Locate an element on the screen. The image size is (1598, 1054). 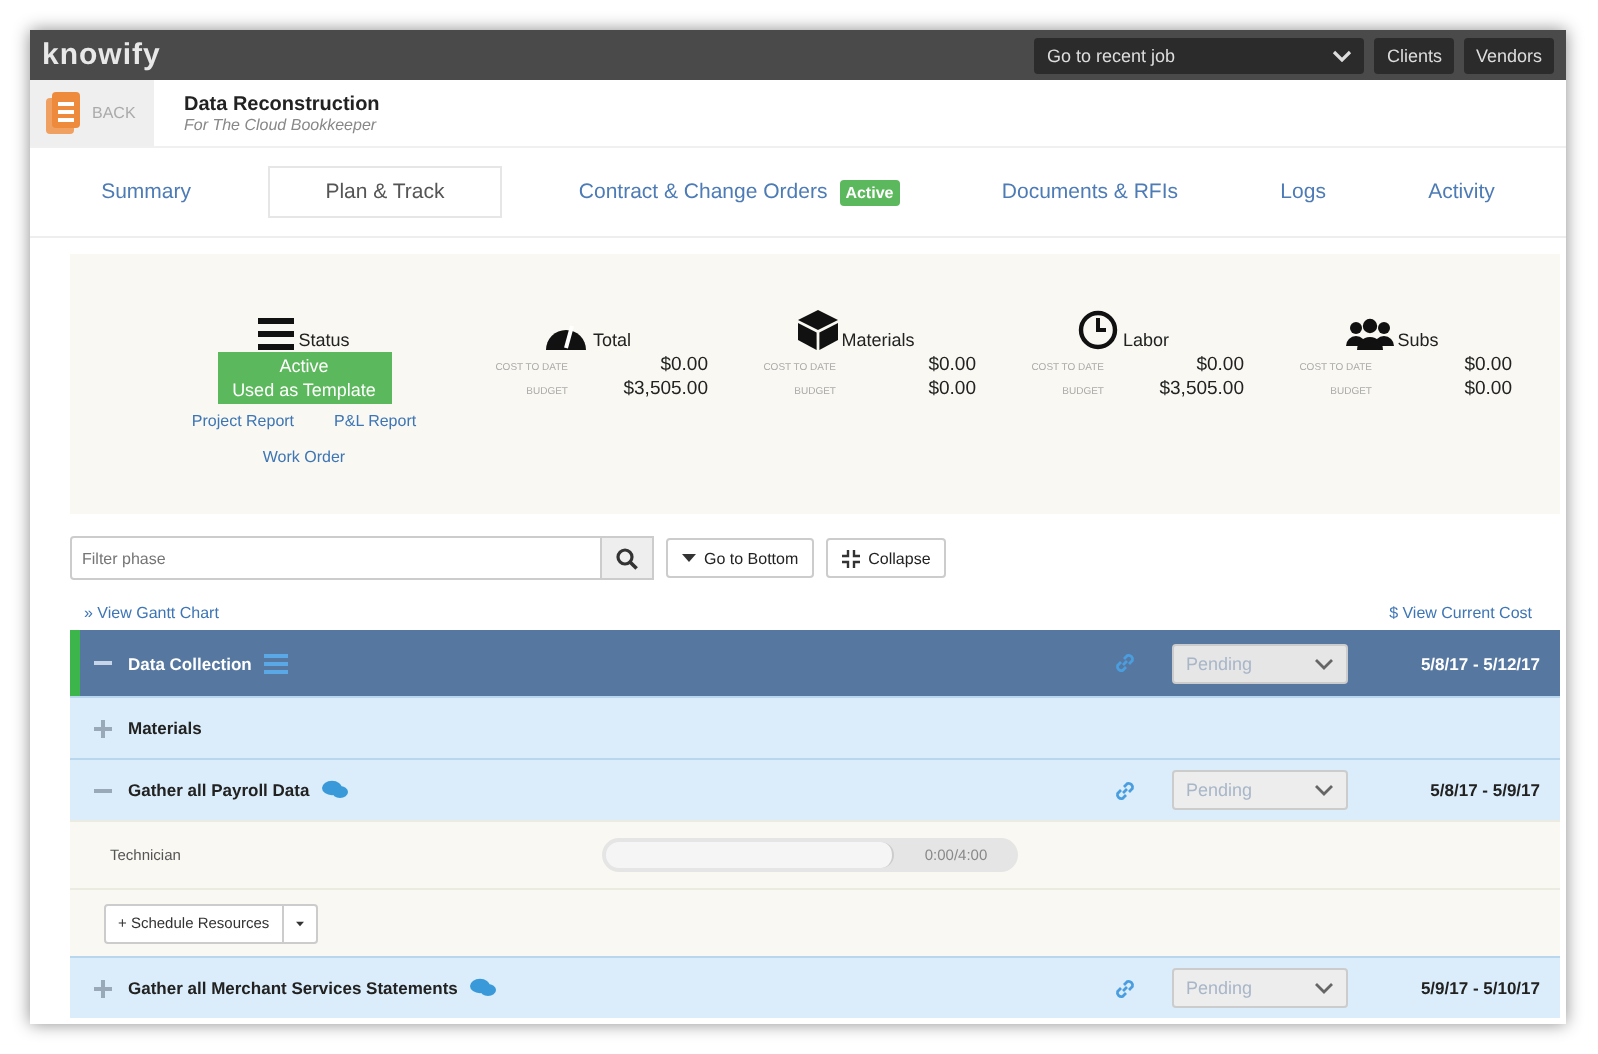
people-icon is located at coordinates (1369, 334).